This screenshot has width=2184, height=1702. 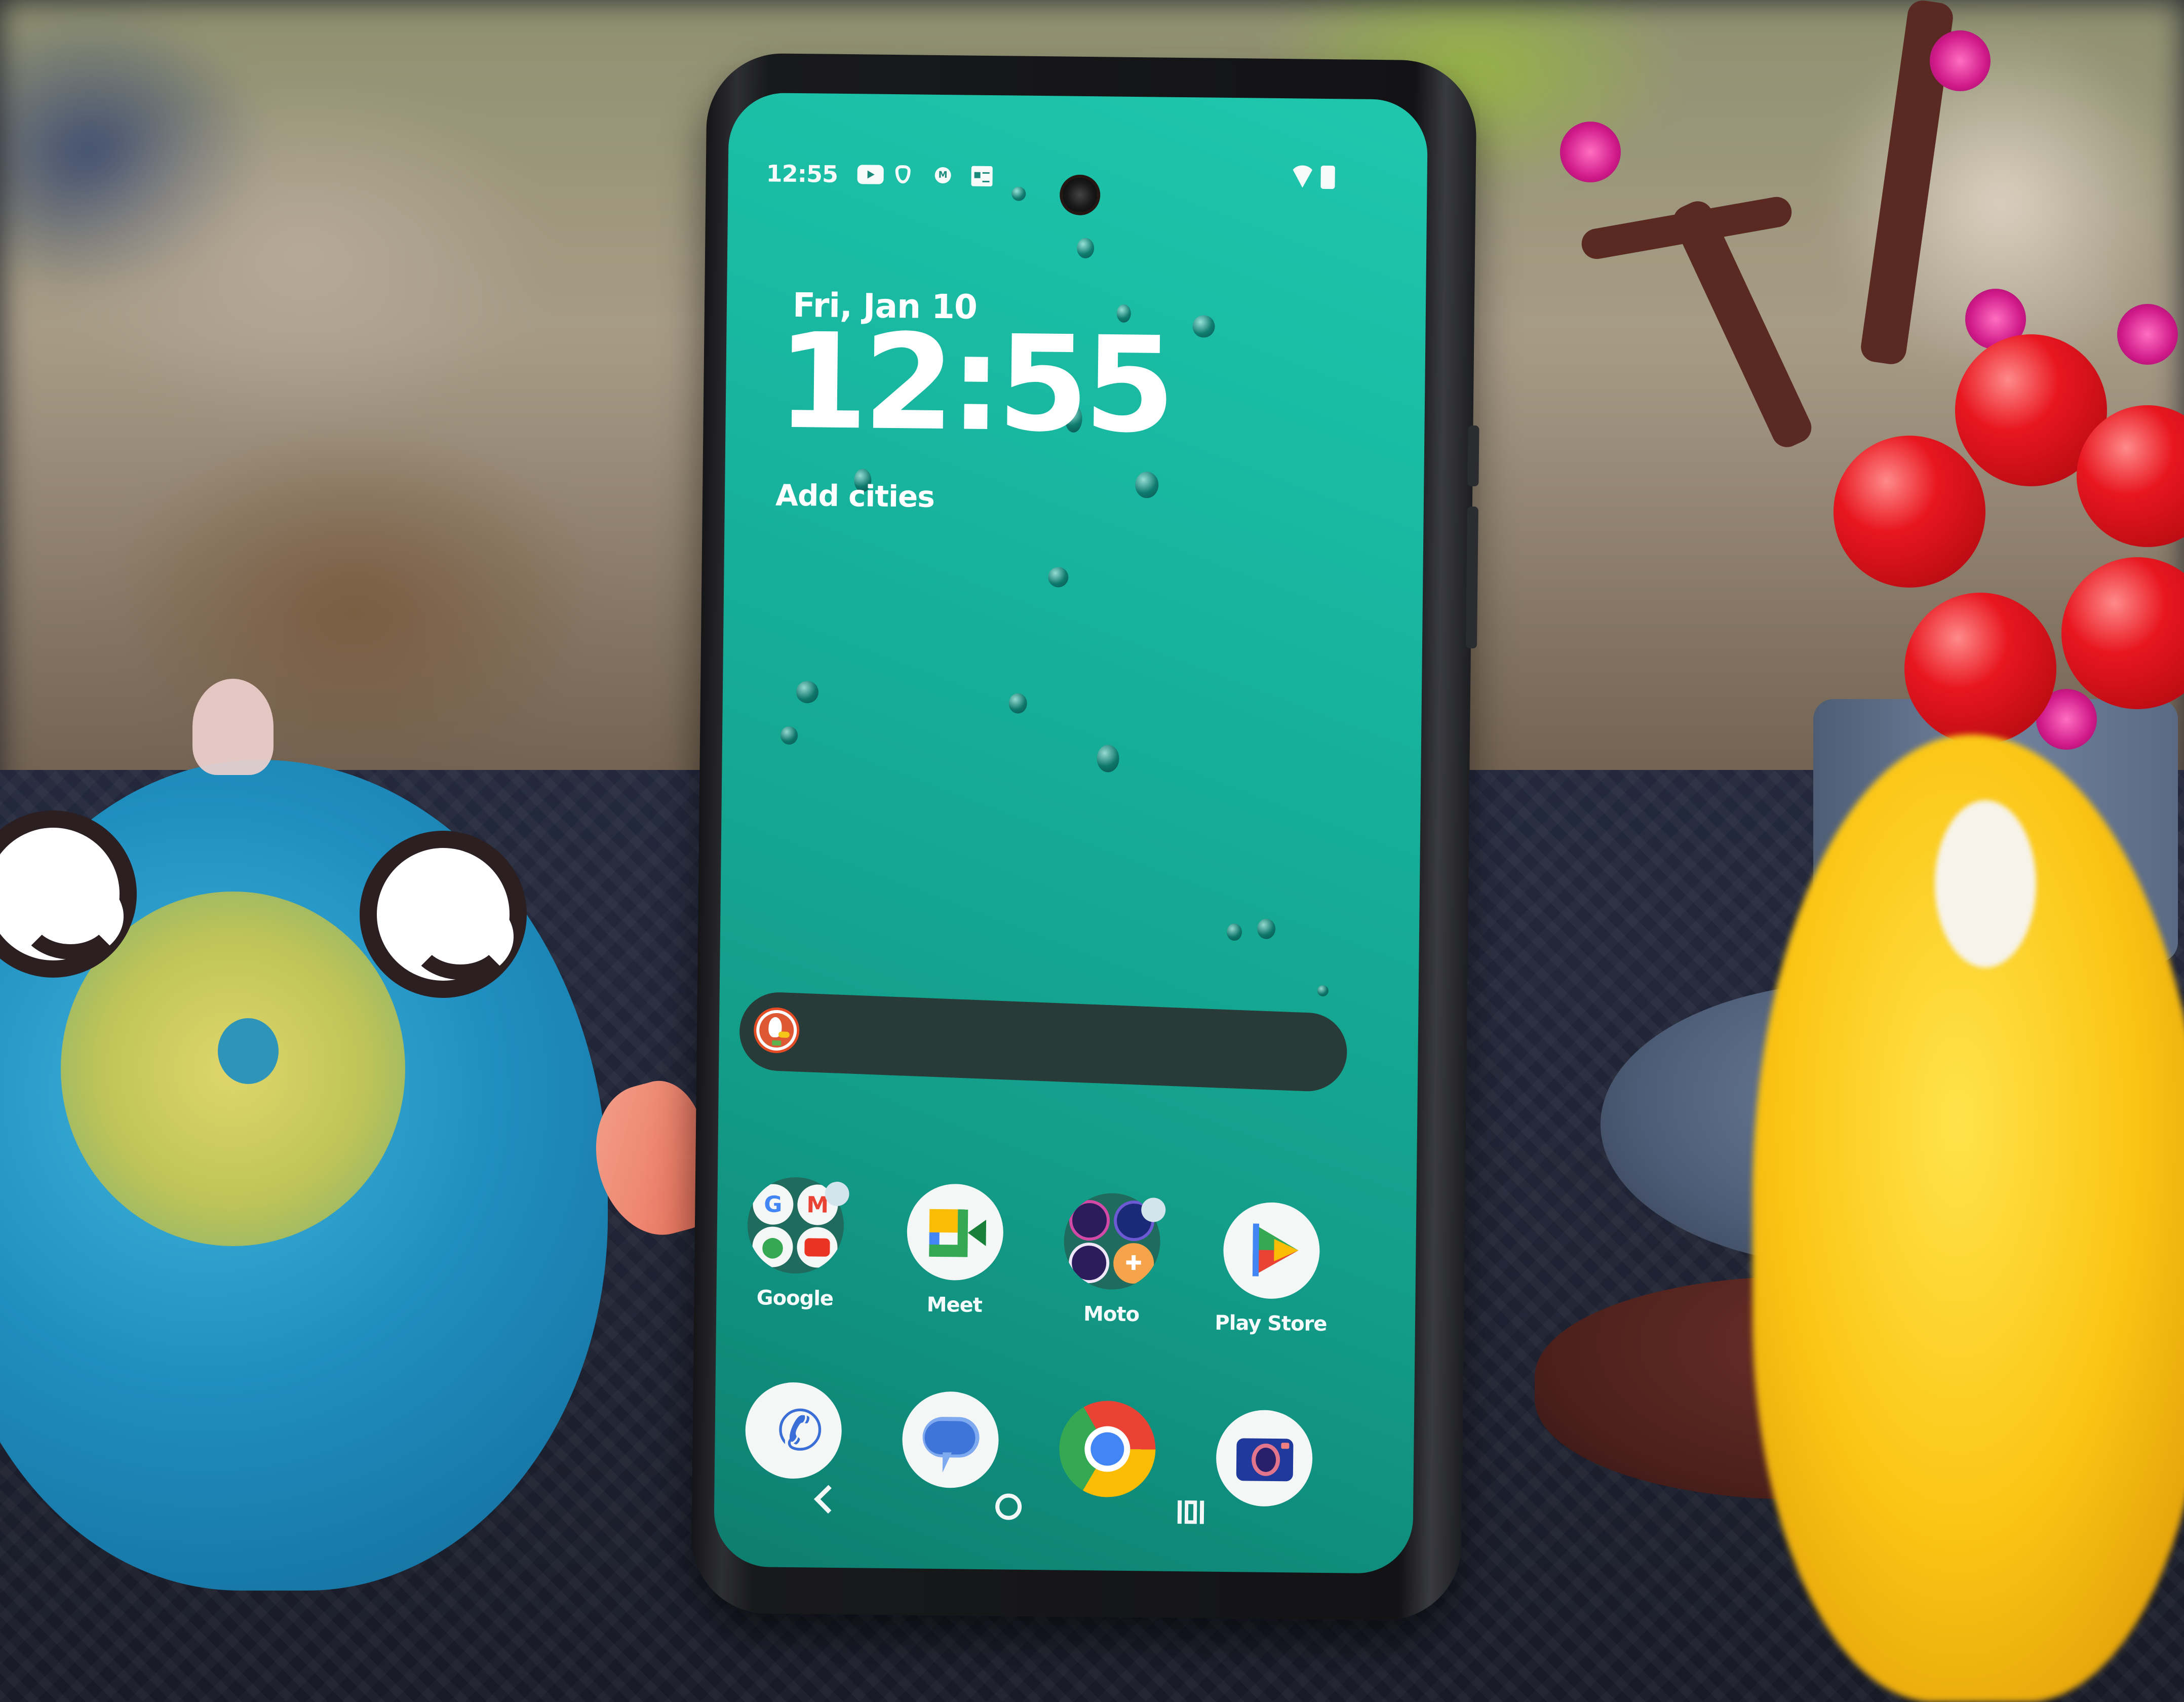 What do you see at coordinates (974, 383) in the screenshot?
I see `widget-clock: 12:55` at bounding box center [974, 383].